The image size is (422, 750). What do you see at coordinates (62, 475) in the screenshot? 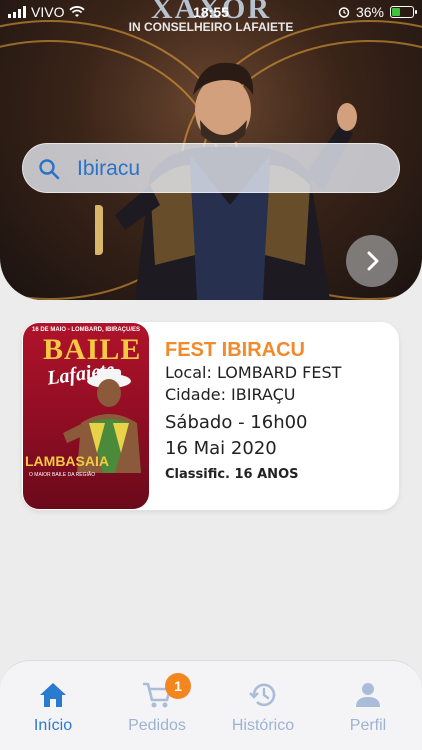
I see `poster-small-text: O MAIOR BAILE DA REGIÃO` at bounding box center [62, 475].